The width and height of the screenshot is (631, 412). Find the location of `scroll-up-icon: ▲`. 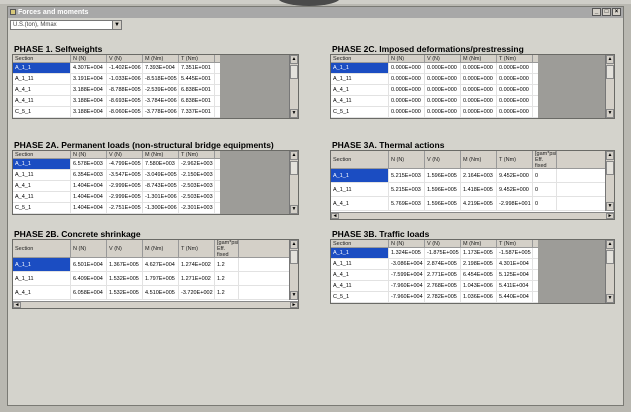

scroll-up-icon: ▲ is located at coordinates (610, 155).